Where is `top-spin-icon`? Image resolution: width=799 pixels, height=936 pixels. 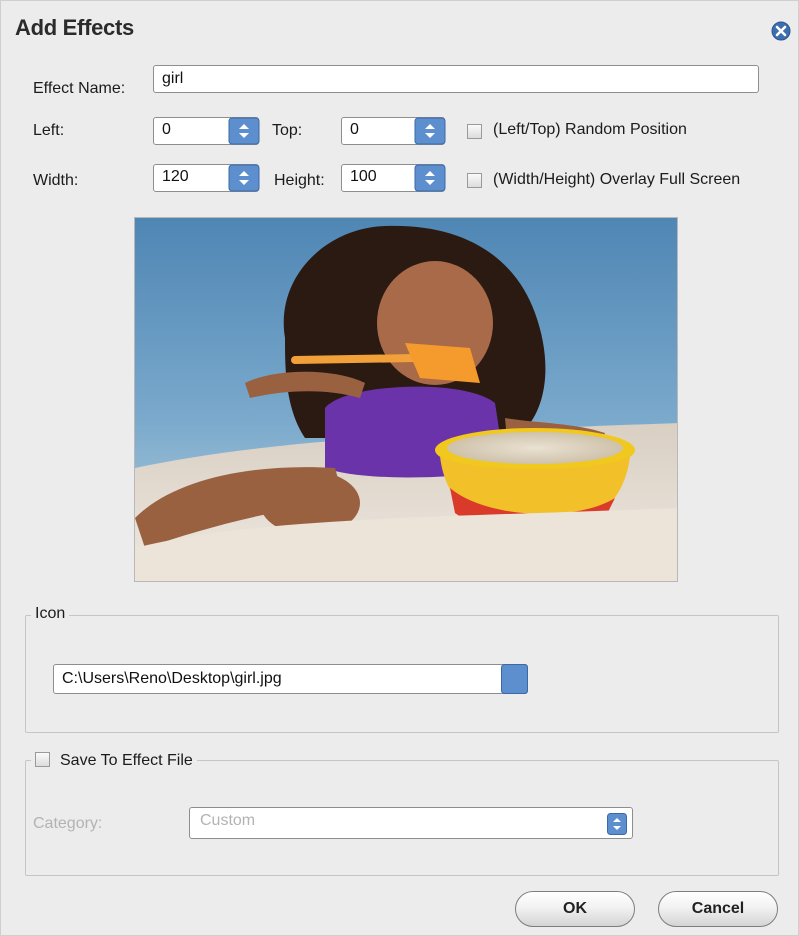
top-spin-icon is located at coordinates (430, 131).